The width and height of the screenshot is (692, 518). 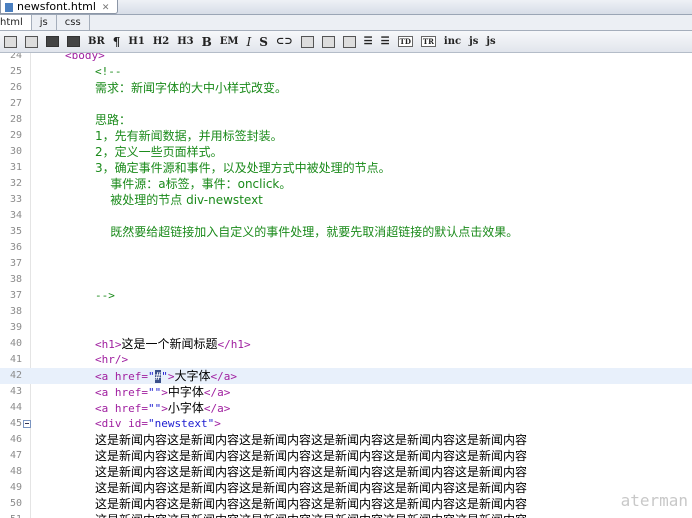 I want to click on h2-button: H2, so click(x=161, y=41).